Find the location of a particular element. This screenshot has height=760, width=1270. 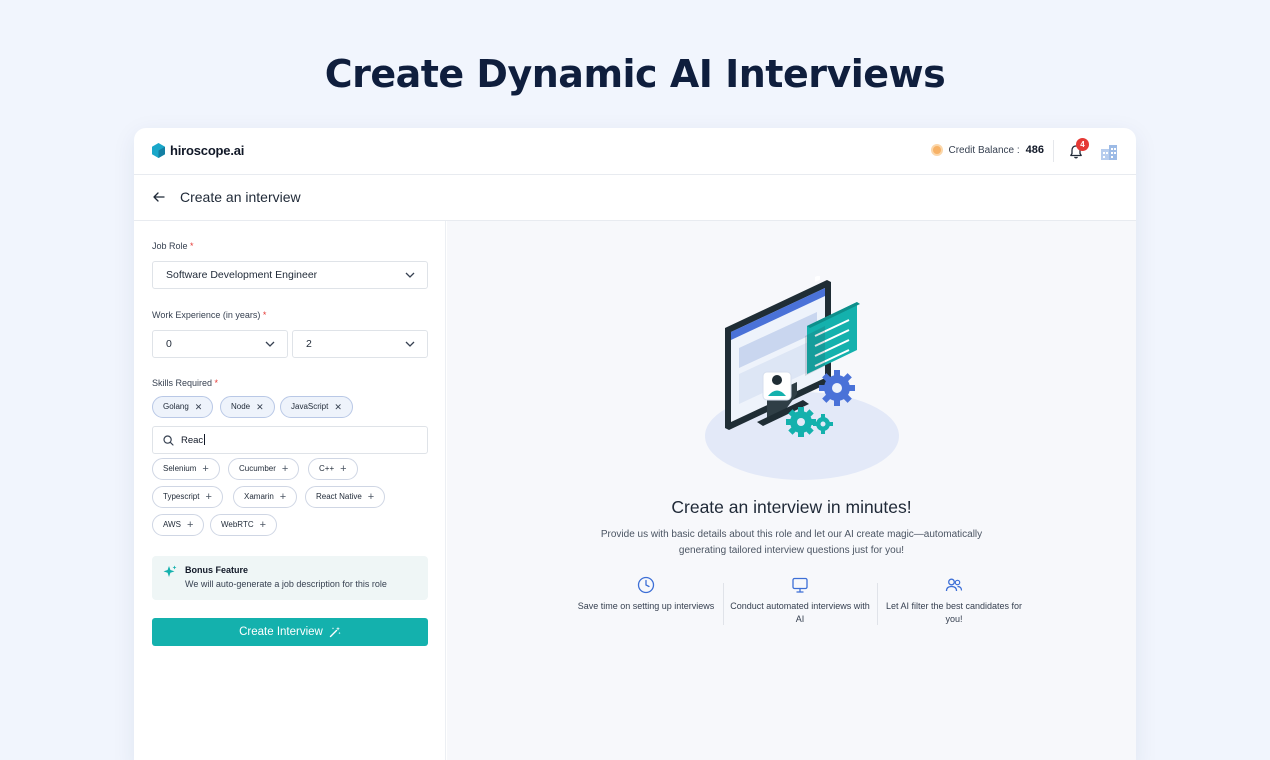

suggested-skill-chip: AWS + is located at coordinates (178, 525).